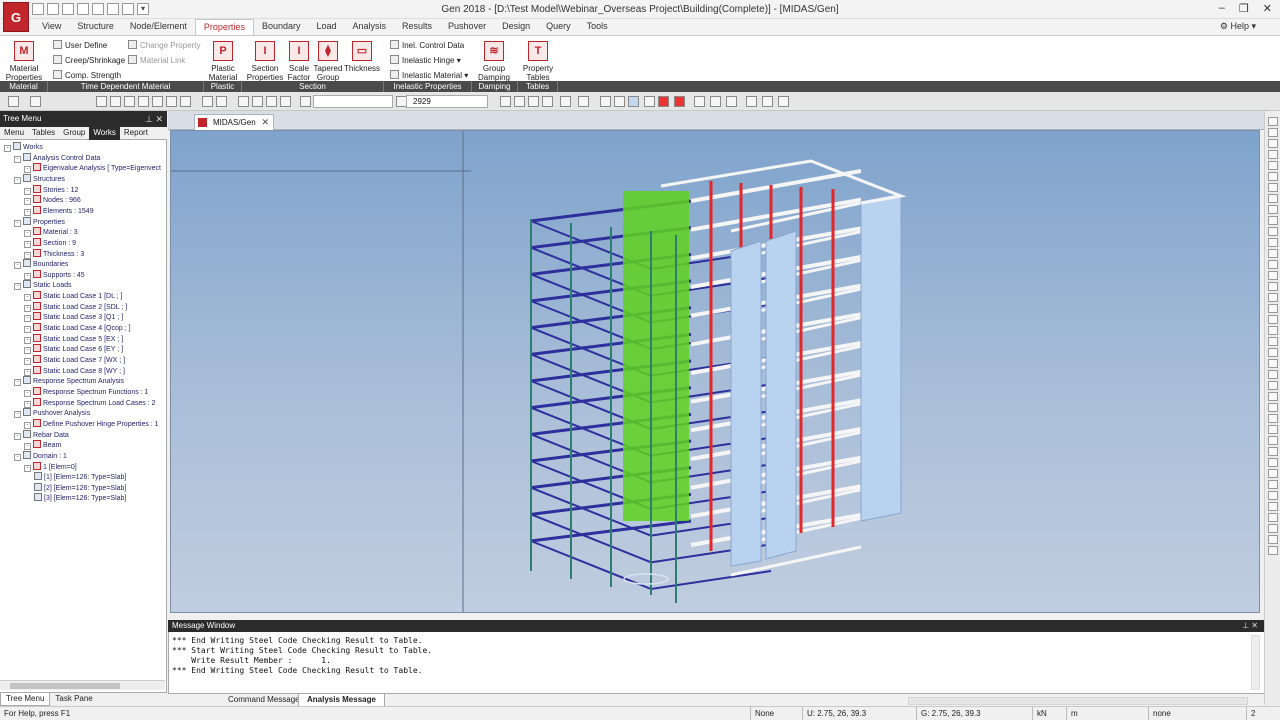 The height and width of the screenshot is (720, 1280). Describe the element at coordinates (23, 147) in the screenshot. I see `tree-node: - Works` at that location.